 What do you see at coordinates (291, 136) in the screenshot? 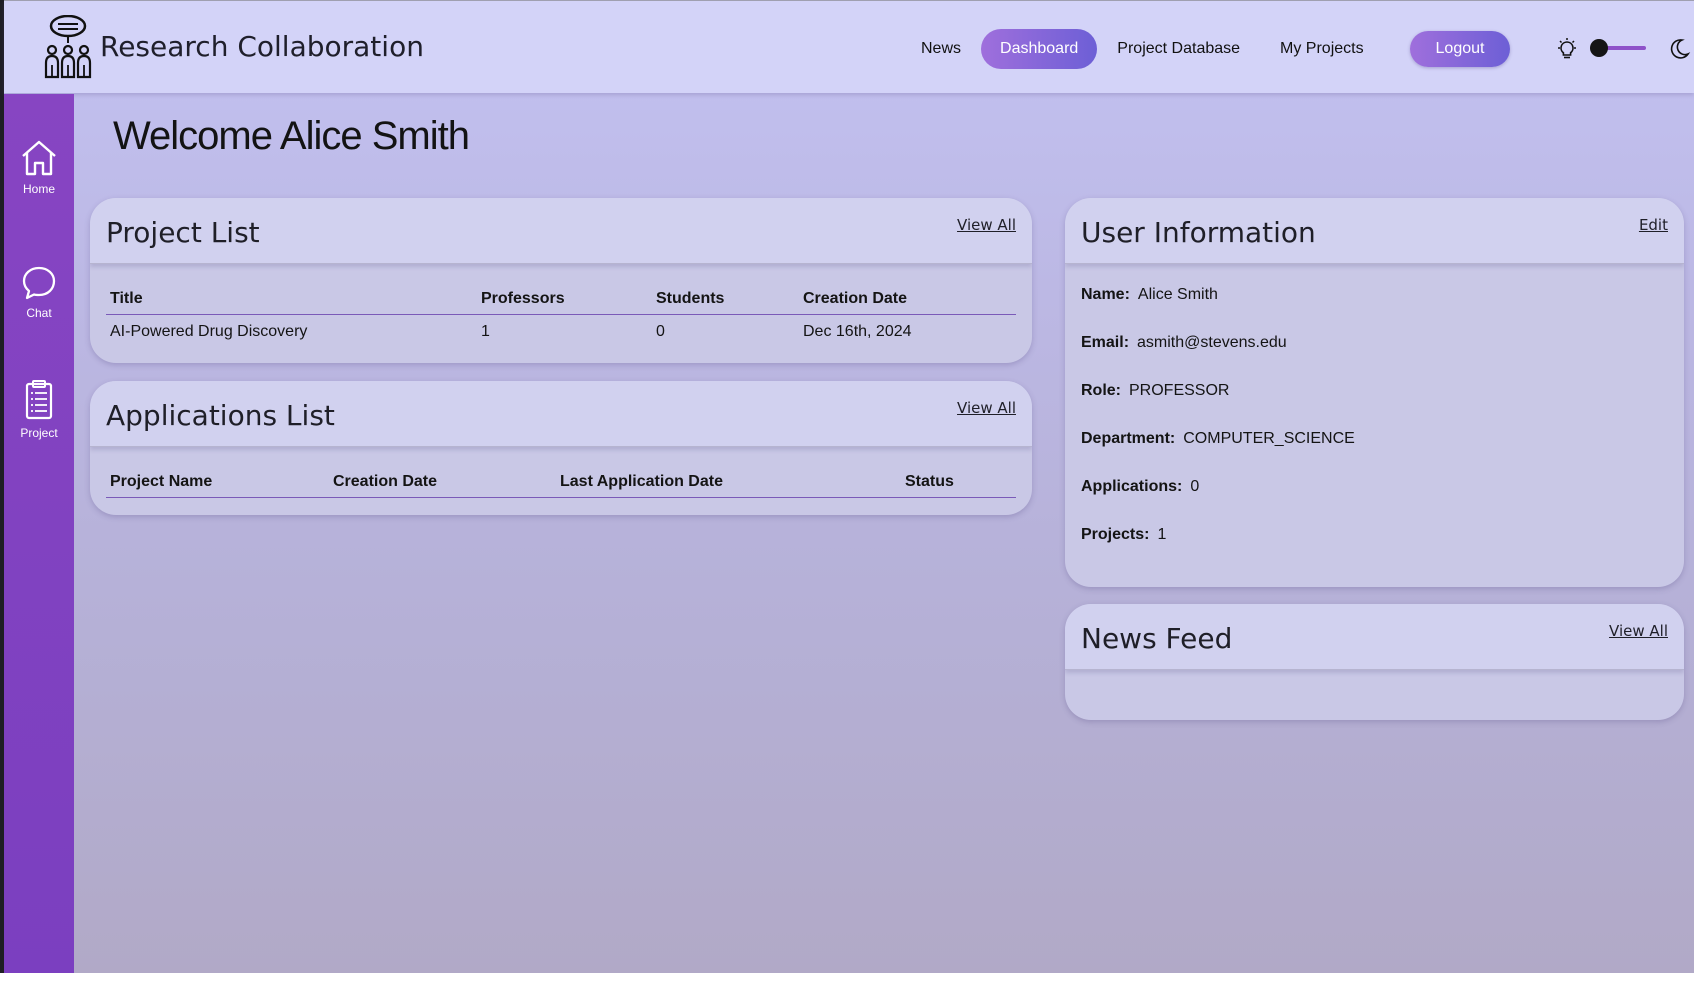
I see `page-title: Welcome Alice Smith` at bounding box center [291, 136].